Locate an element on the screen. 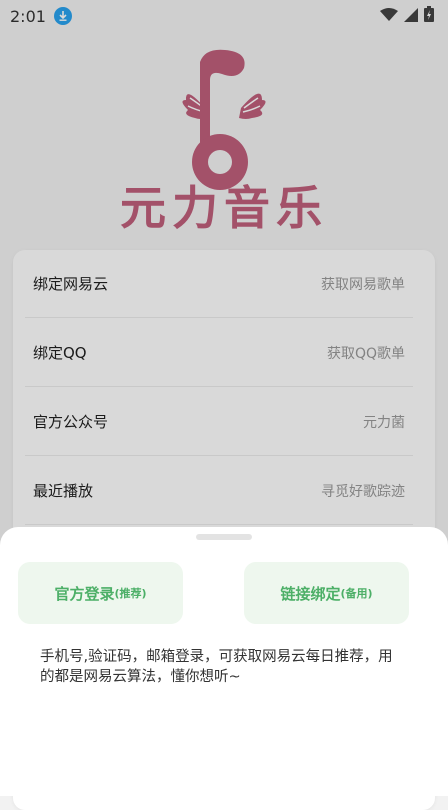 The height and width of the screenshot is (810, 448). official-login-label: 官方登录 is located at coordinates (84, 593).